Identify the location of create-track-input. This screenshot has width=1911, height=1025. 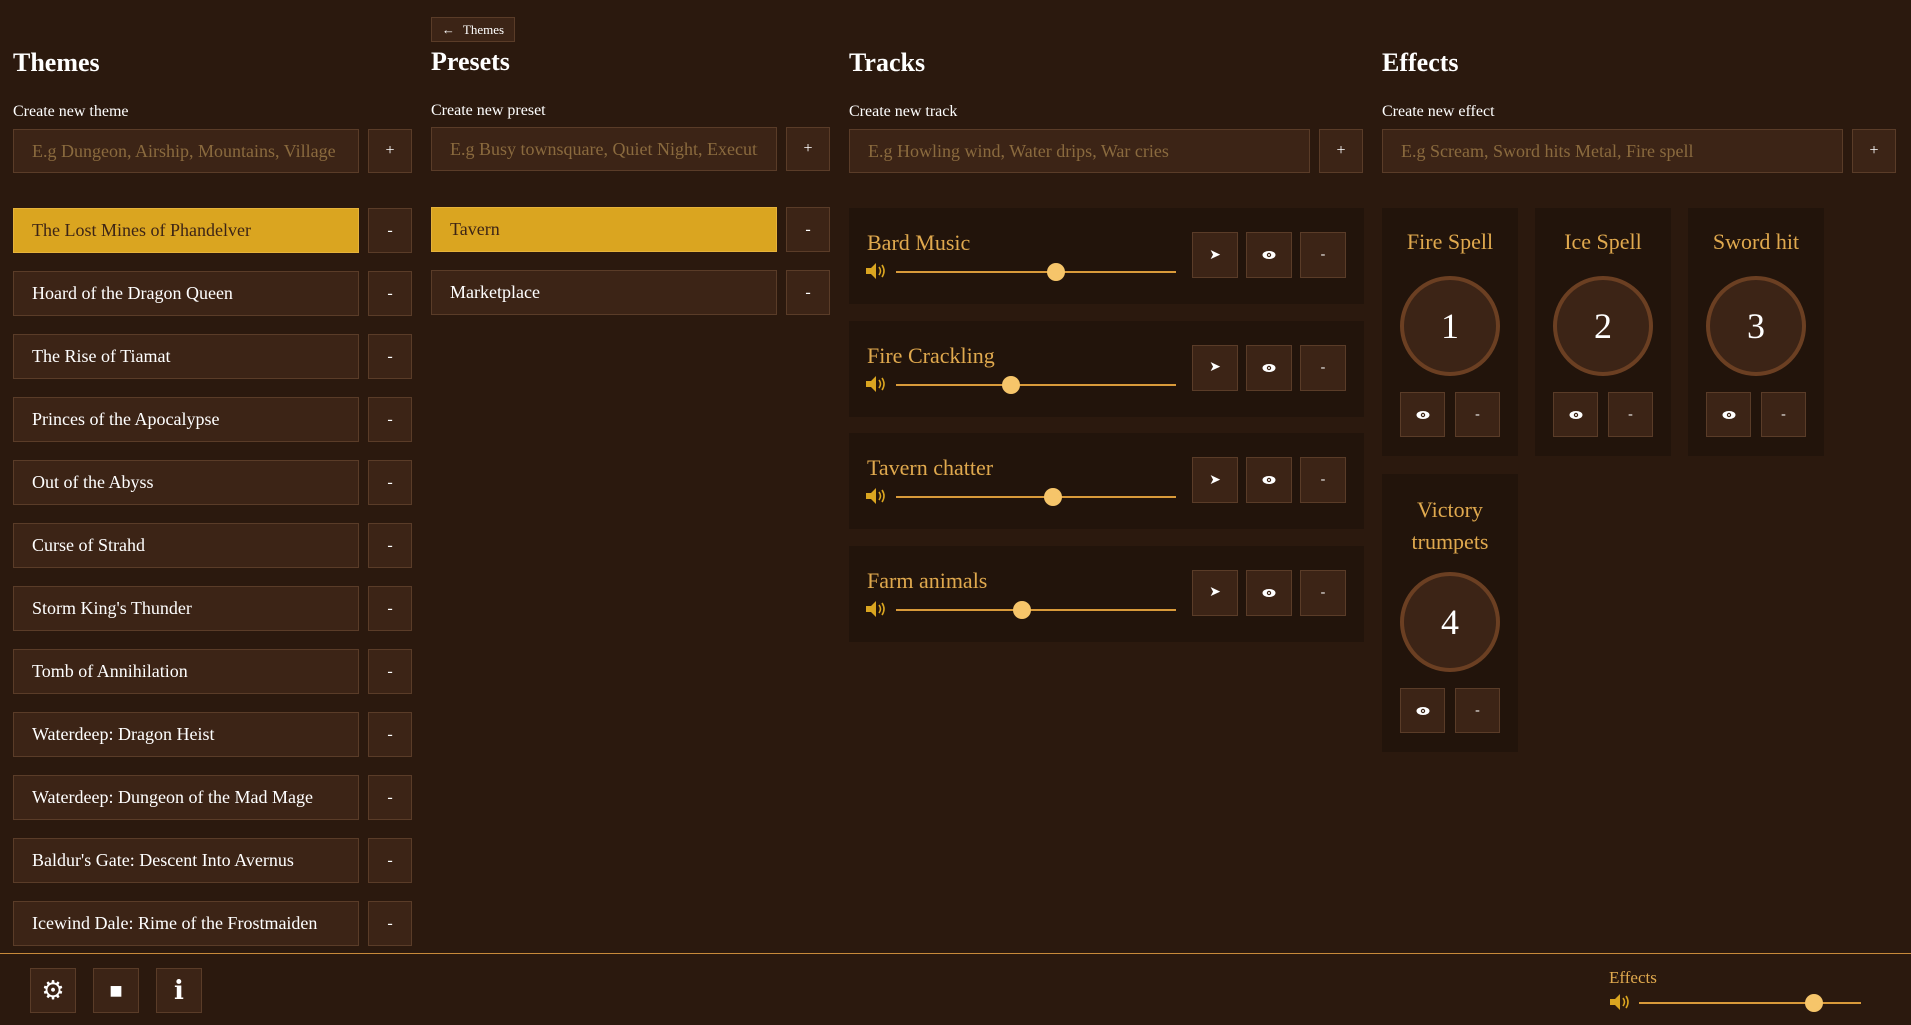
(1079, 151).